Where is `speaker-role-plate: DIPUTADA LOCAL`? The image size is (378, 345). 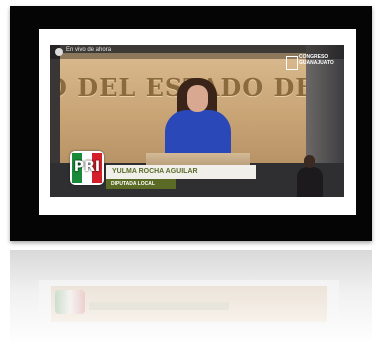
speaker-role-plate: DIPUTADA LOCAL is located at coordinates (141, 184).